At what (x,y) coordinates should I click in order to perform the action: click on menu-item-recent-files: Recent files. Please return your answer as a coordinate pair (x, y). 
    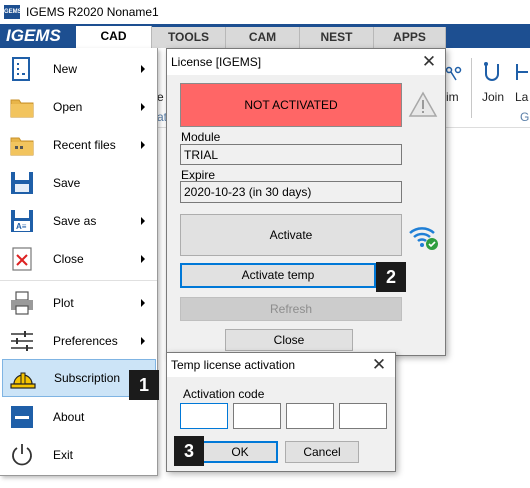
    Looking at the image, I should click on (78, 145).